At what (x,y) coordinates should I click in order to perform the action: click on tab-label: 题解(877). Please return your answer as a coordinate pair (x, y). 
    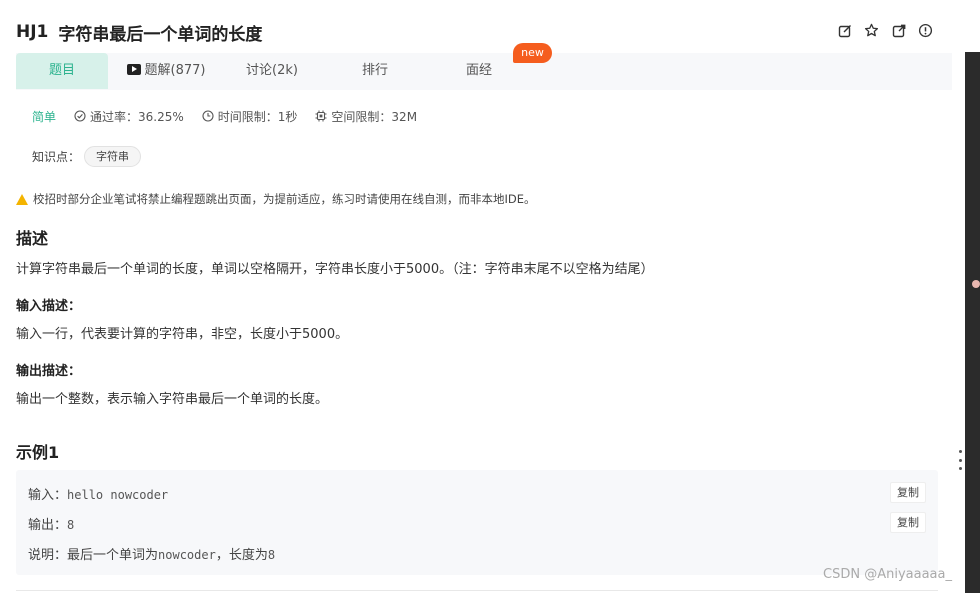
    Looking at the image, I should click on (175, 70).